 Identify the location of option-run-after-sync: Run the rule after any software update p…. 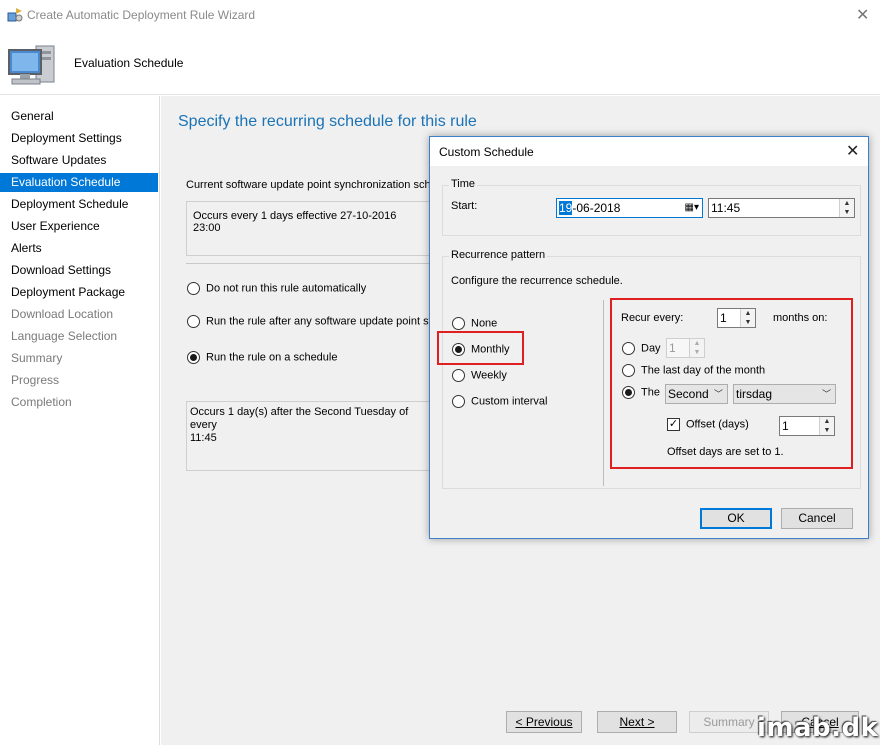
(310, 321).